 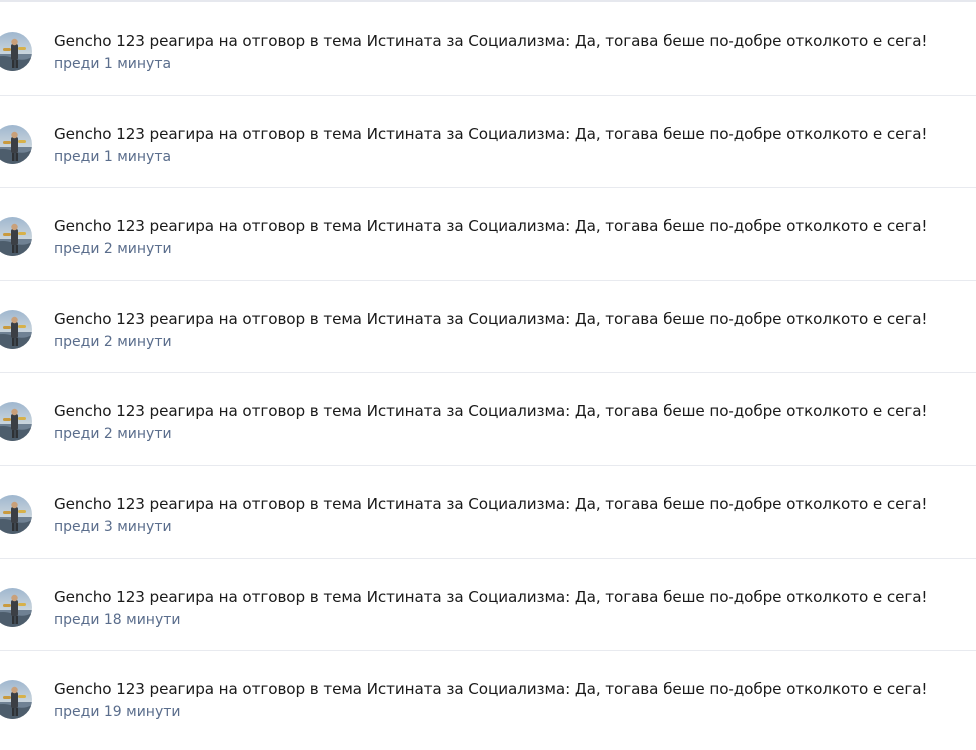 I want to click on notification-time: преди 19 минути, so click(x=117, y=712).